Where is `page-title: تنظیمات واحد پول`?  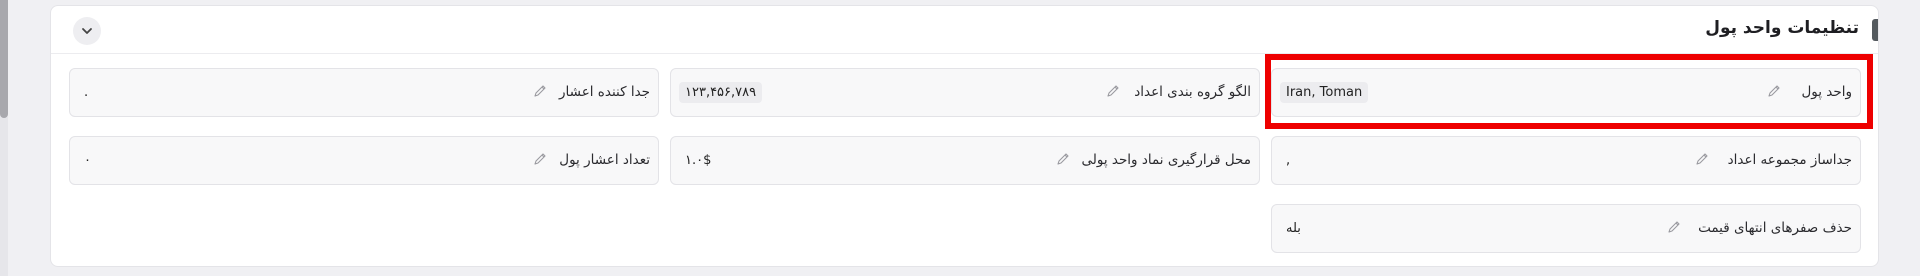
page-title: تنظیمات واحد پول is located at coordinates (1782, 28).